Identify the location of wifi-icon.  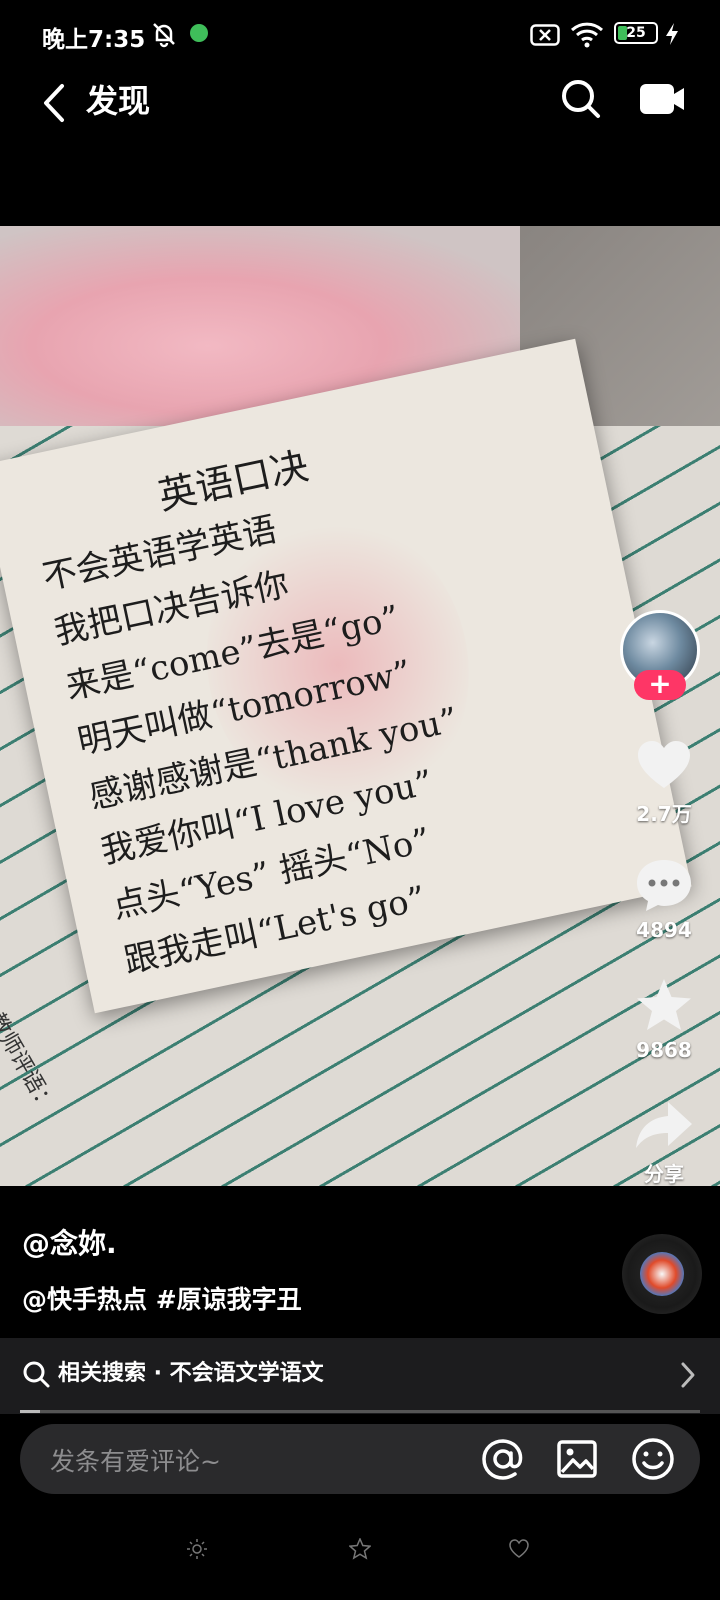
(587, 35).